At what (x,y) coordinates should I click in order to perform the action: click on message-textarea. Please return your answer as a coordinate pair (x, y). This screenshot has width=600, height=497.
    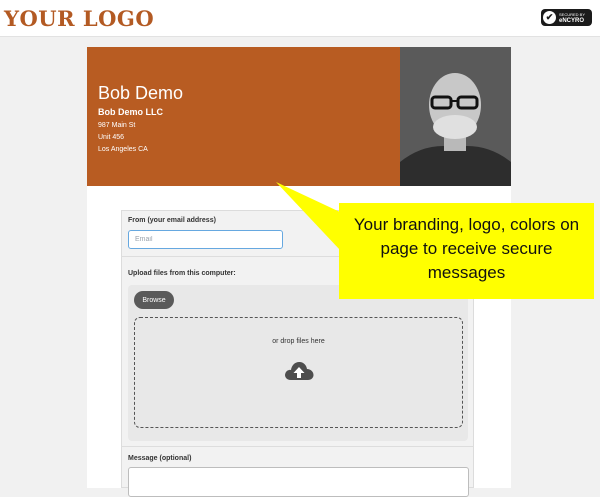
    Looking at the image, I should click on (298, 482).